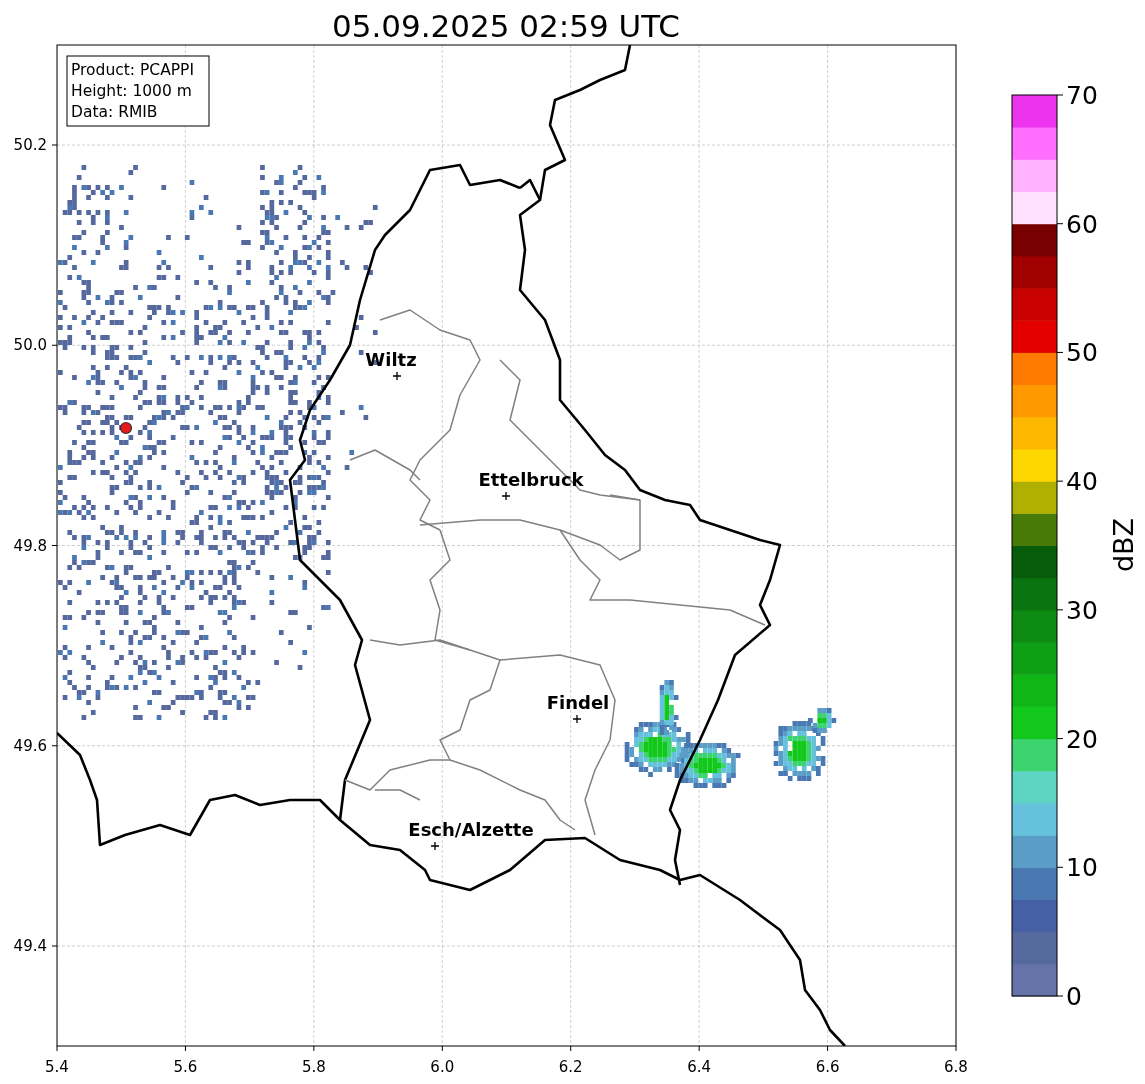 The height and width of the screenshot is (1084, 1145). Describe the element at coordinates (313, 1067) in the screenshot. I see `x-tick-label: 5.8` at that location.